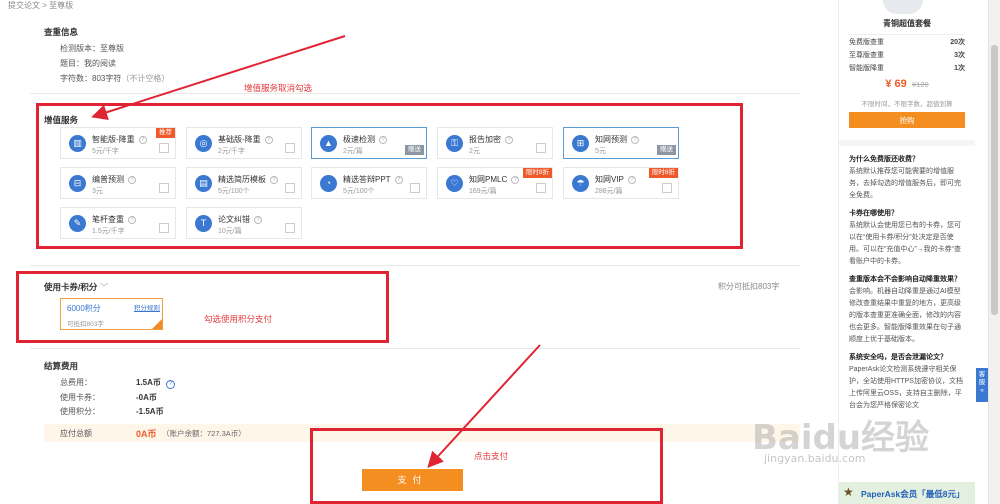 This screenshot has height=504, width=1000. Describe the element at coordinates (905, 279) in the screenshot. I see `faq-question: 查重版本会不会影响自动降重效果？` at that location.